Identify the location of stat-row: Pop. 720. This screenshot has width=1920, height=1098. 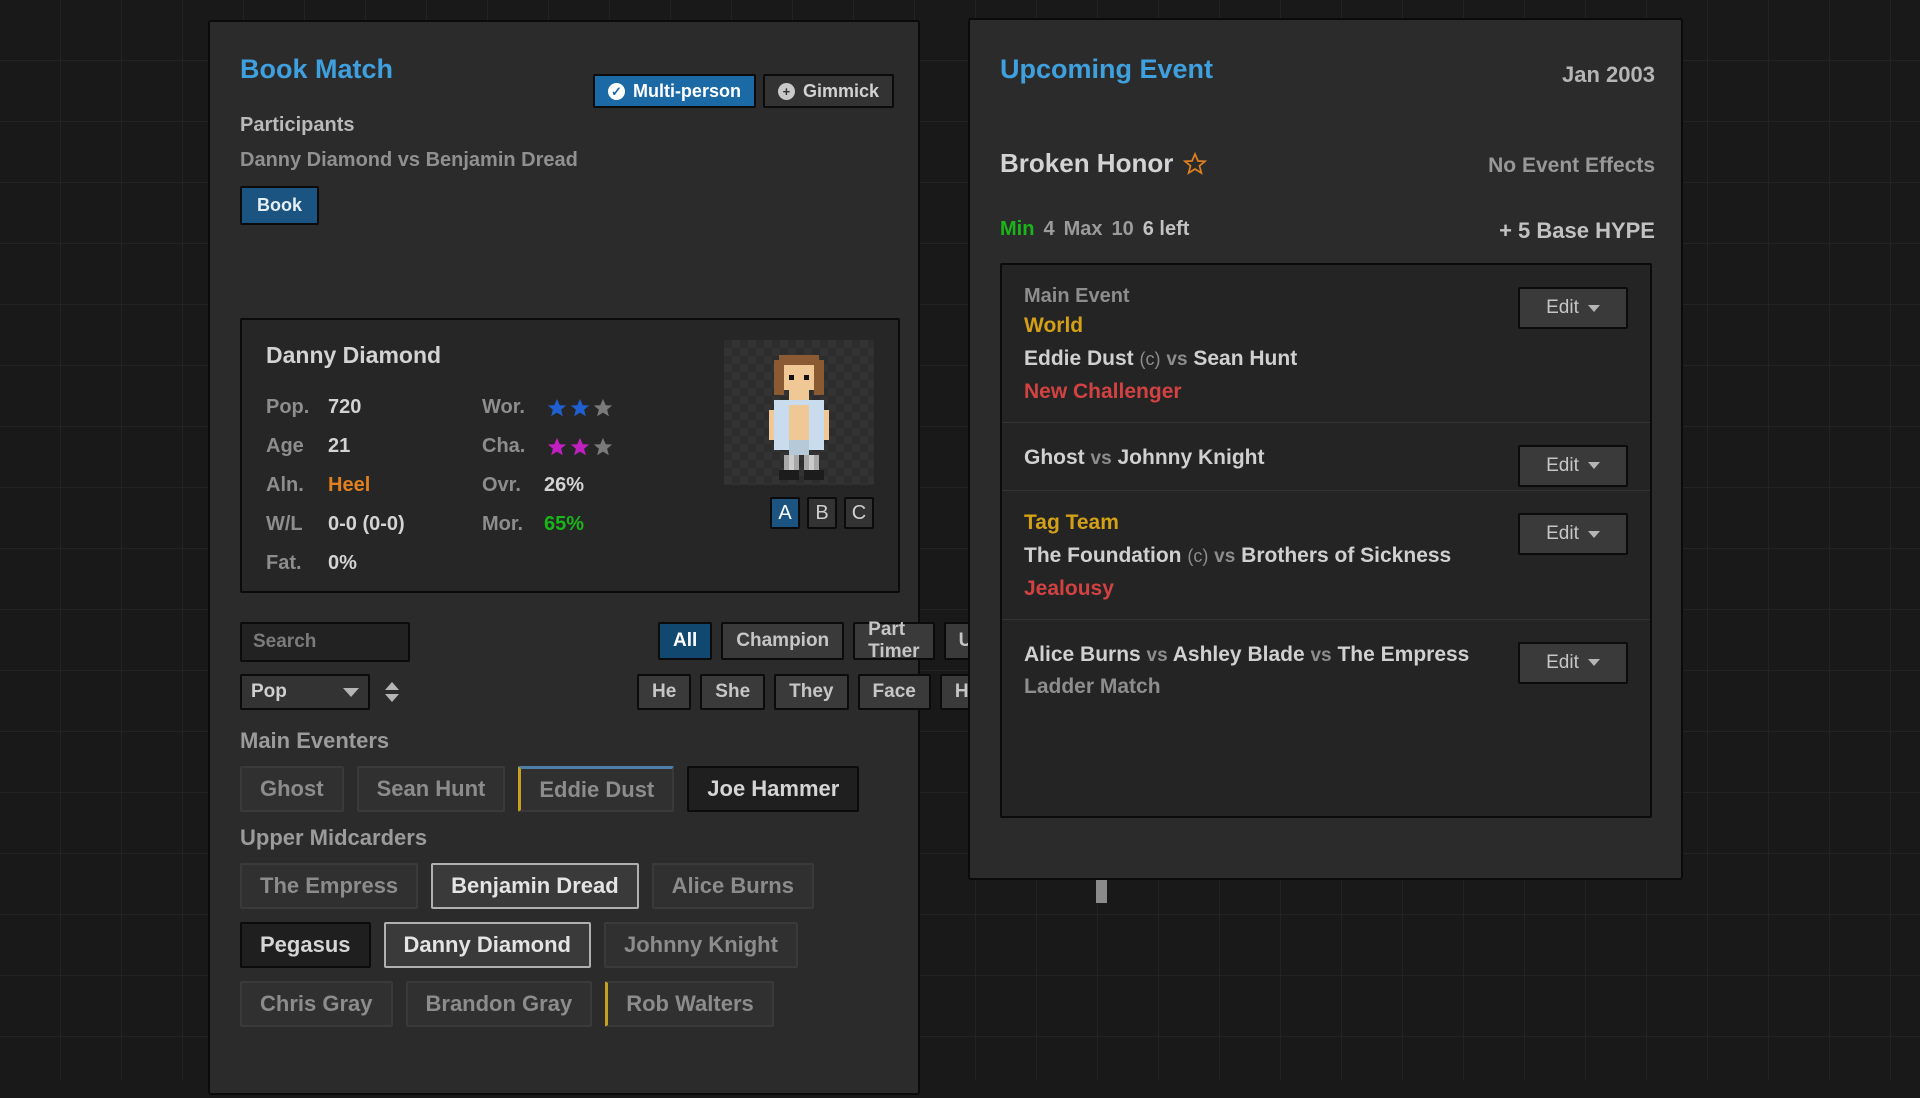
(381, 407).